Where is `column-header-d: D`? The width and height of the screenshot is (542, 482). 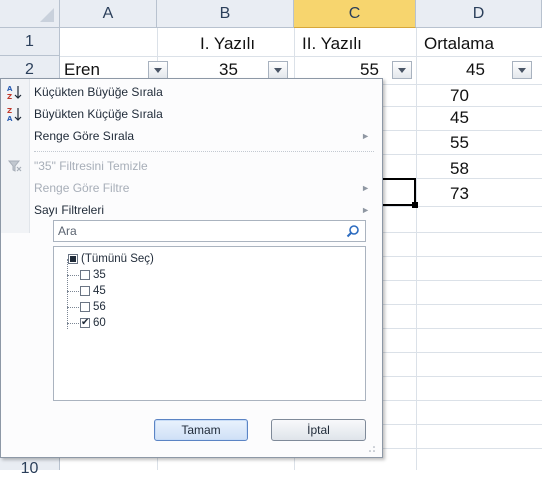 column-header-d: D is located at coordinates (479, 14).